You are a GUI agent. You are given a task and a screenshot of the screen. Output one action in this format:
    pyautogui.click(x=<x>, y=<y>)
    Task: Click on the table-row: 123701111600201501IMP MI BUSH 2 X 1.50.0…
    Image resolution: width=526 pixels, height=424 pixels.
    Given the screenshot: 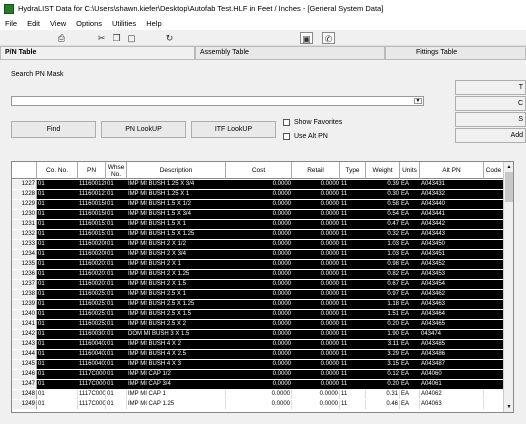 What is the action you would take?
    pyautogui.click(x=258, y=284)
    